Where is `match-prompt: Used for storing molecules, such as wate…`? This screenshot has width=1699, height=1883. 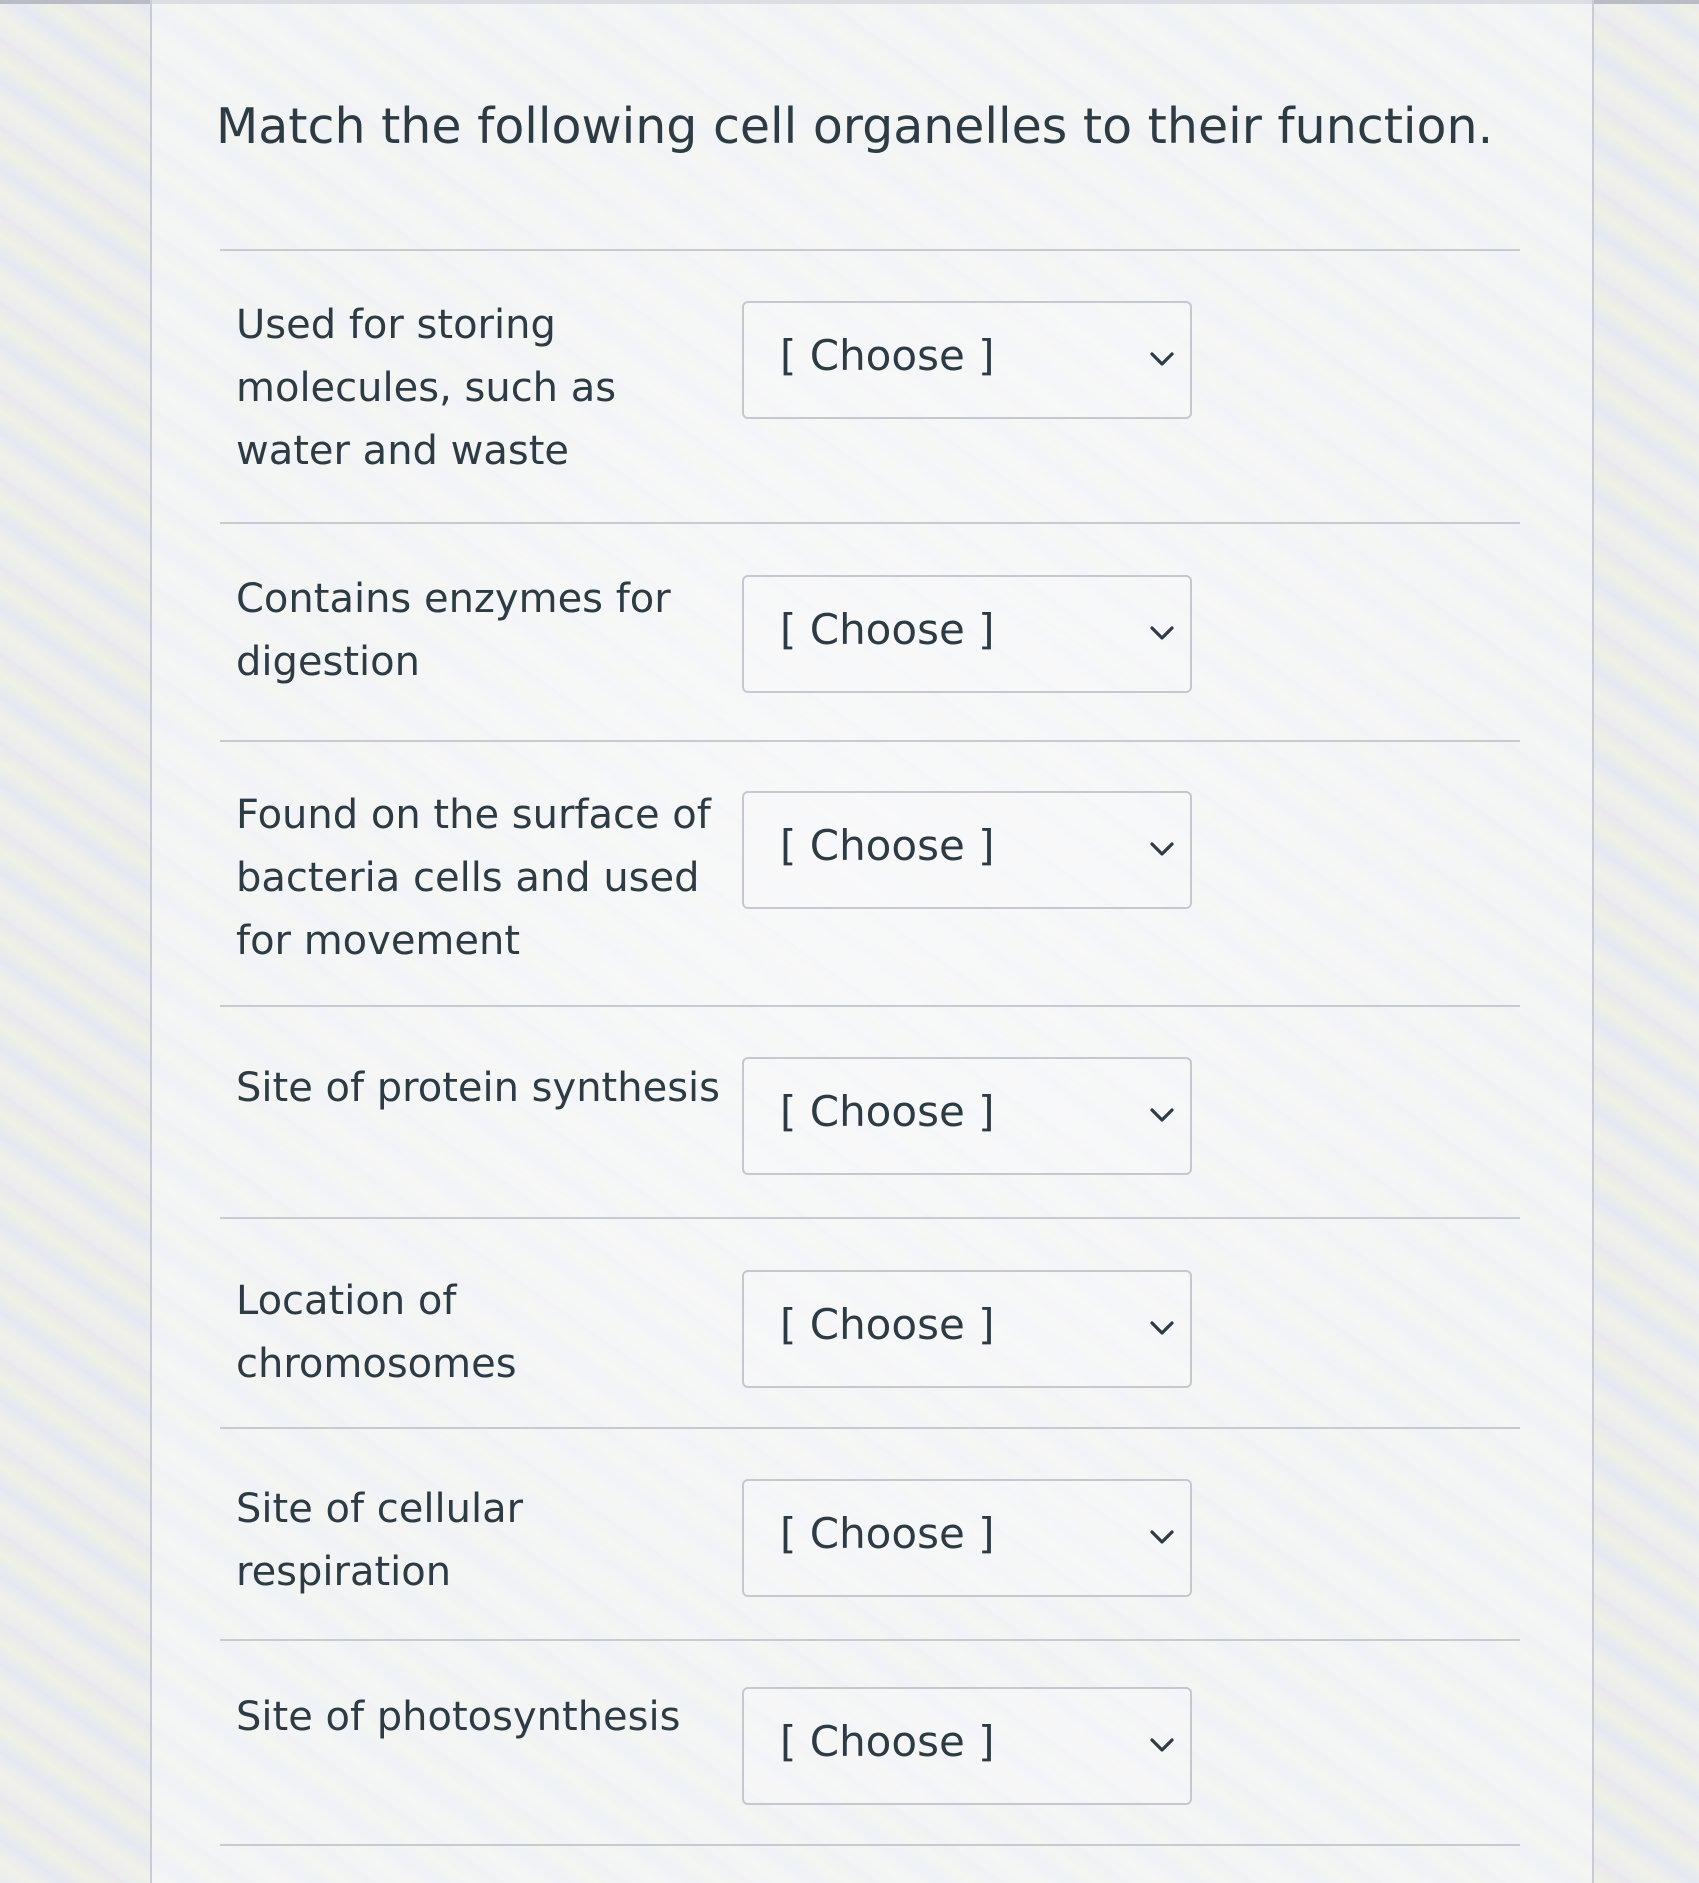 match-prompt: Used for storing molecules, such as wate… is located at coordinates (426, 388).